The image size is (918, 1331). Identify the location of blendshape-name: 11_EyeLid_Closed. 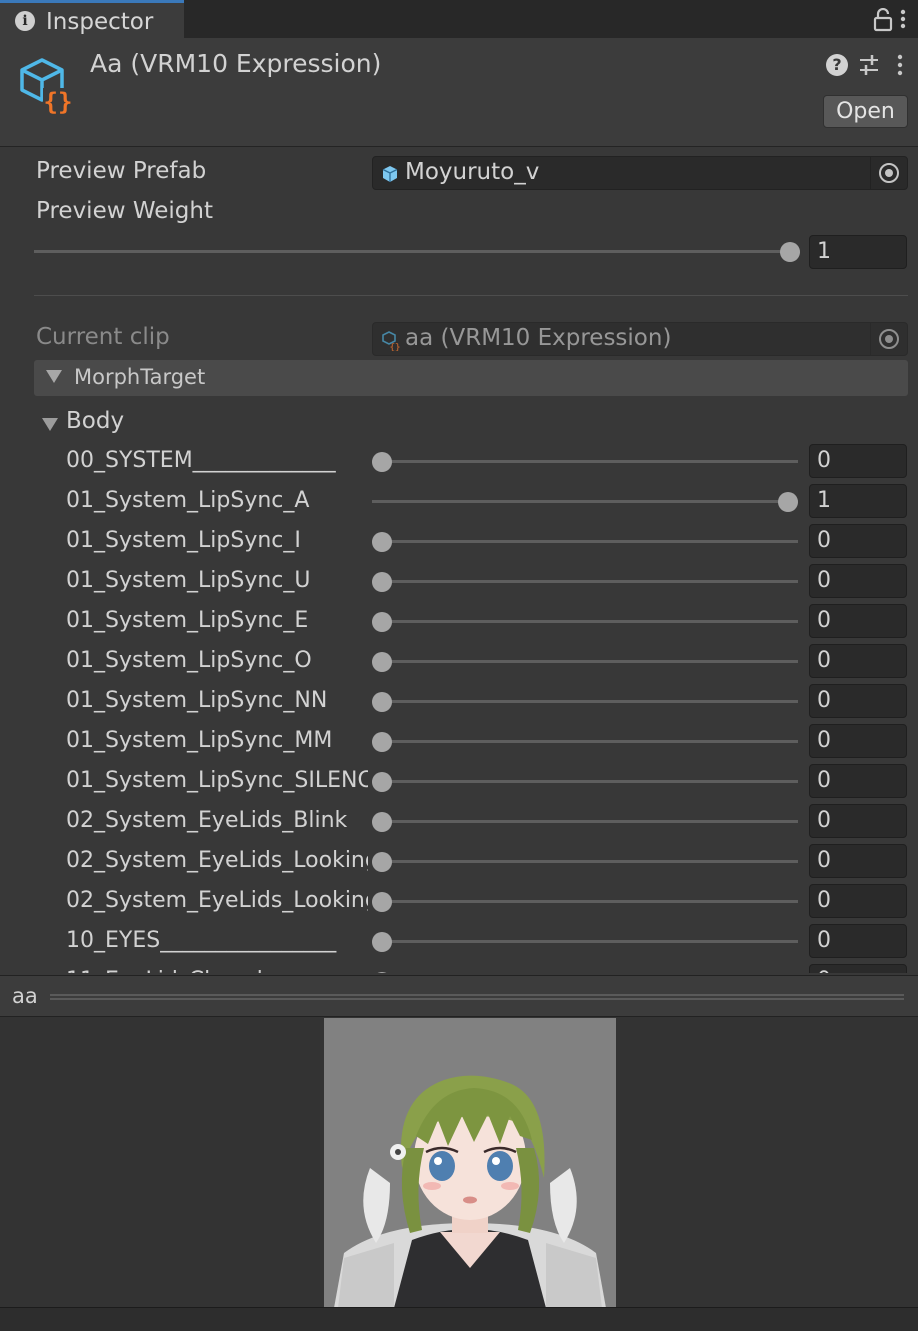
(217, 970).